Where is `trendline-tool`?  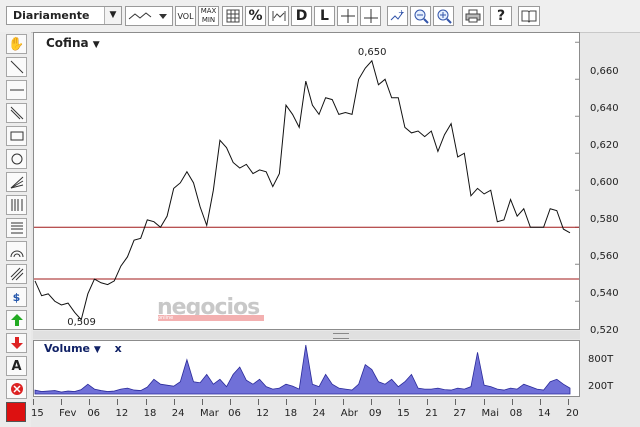
trendline-tool is located at coordinates (16, 67).